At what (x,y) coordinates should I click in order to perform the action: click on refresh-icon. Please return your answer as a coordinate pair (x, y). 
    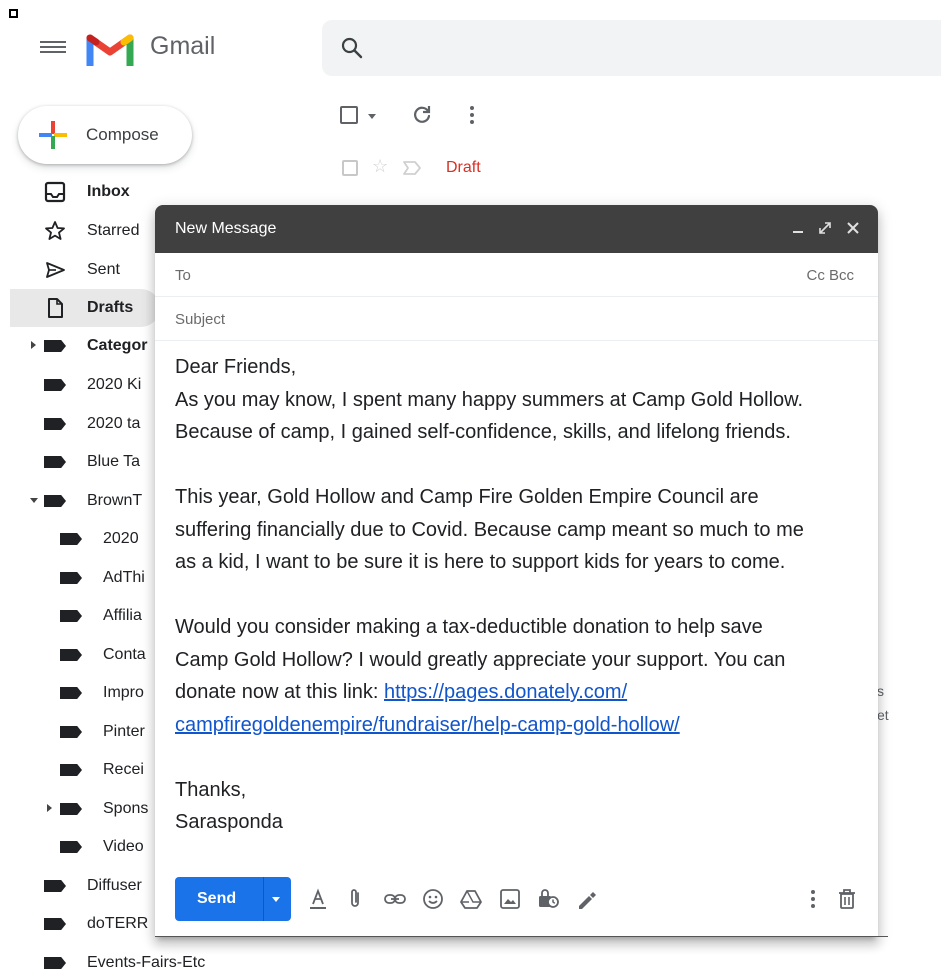
    Looking at the image, I should click on (422, 115).